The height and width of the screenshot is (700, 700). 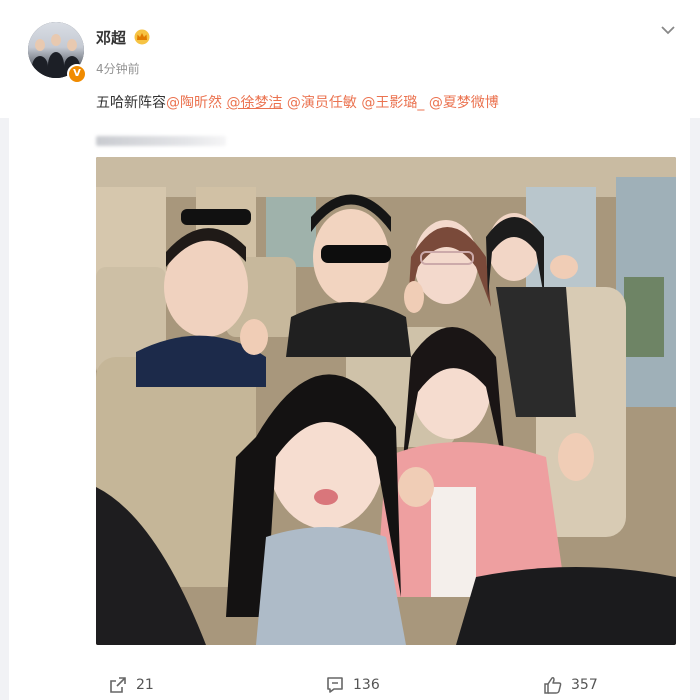 I want to click on repost-icon, so click(x=118, y=685).